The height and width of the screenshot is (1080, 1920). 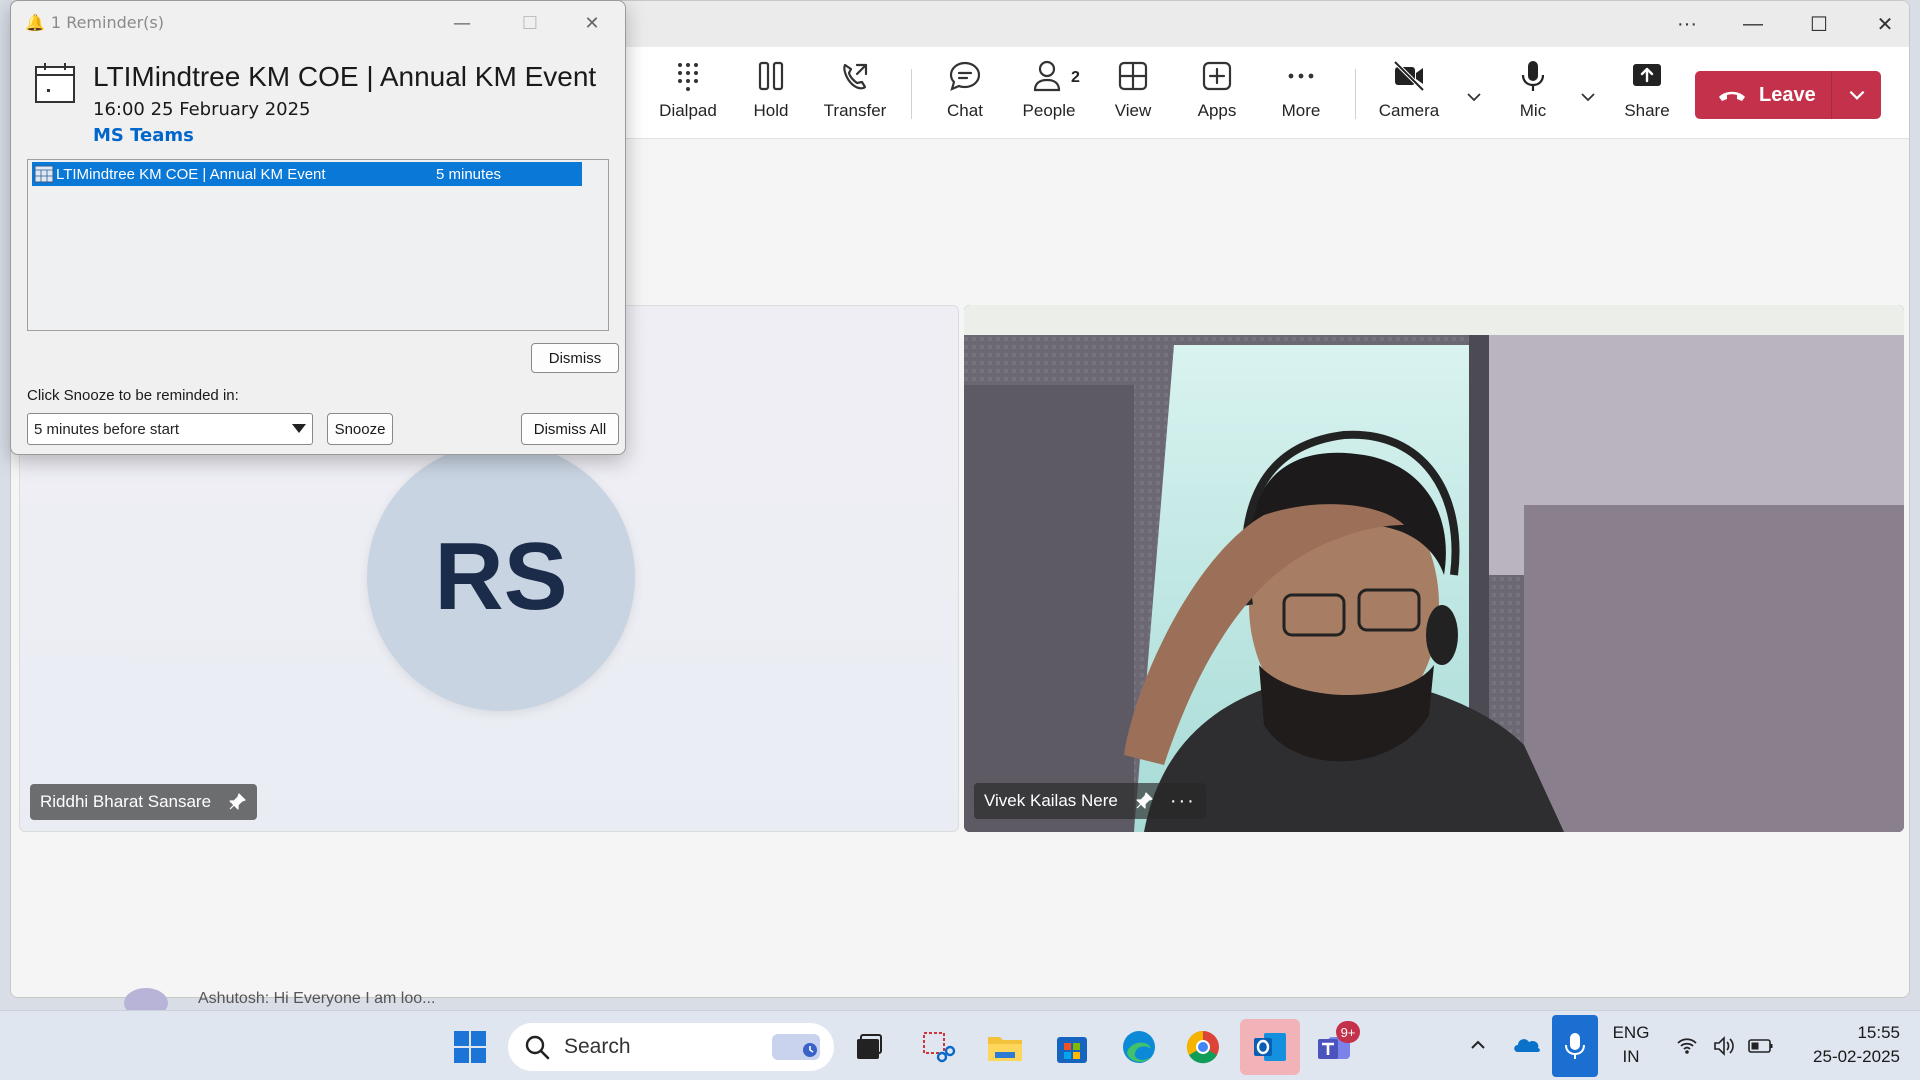 What do you see at coordinates (107, 22) in the screenshot?
I see `reminder-title-text: 1 Reminder(s)` at bounding box center [107, 22].